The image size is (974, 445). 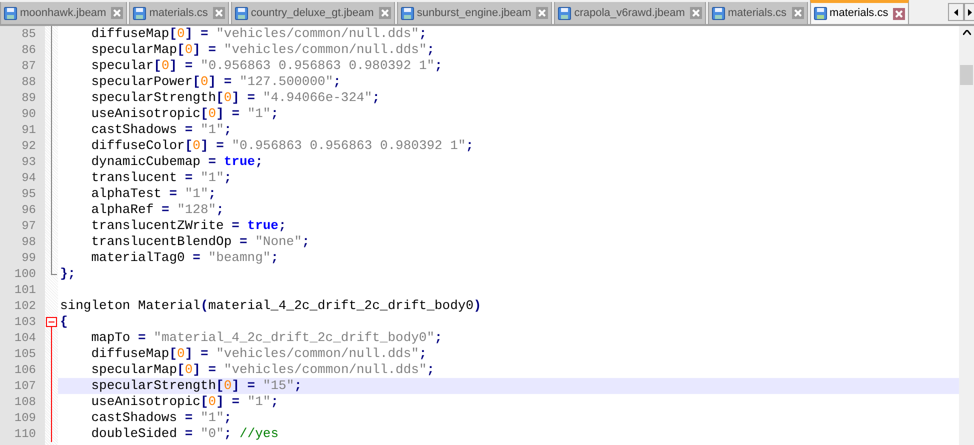 What do you see at coordinates (29, 162) in the screenshot?
I see `line-number: 93` at bounding box center [29, 162].